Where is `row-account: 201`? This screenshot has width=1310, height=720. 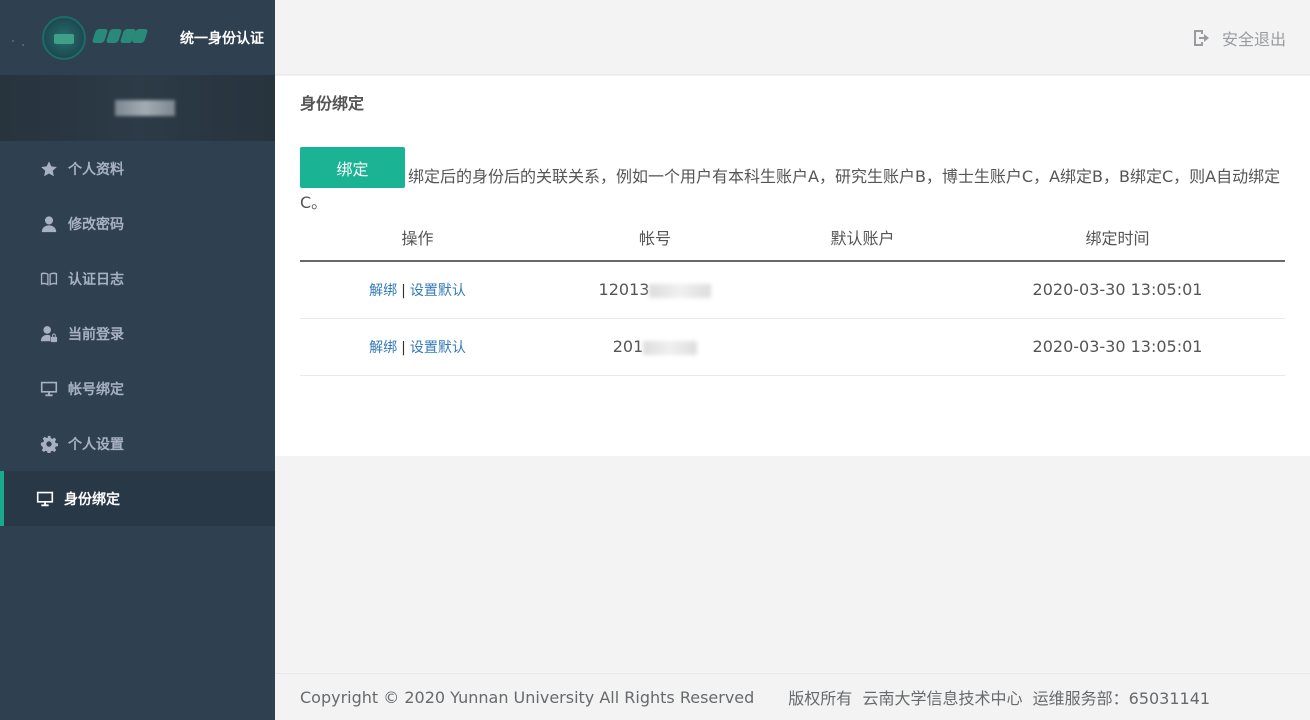 row-account: 201 is located at coordinates (655, 347).